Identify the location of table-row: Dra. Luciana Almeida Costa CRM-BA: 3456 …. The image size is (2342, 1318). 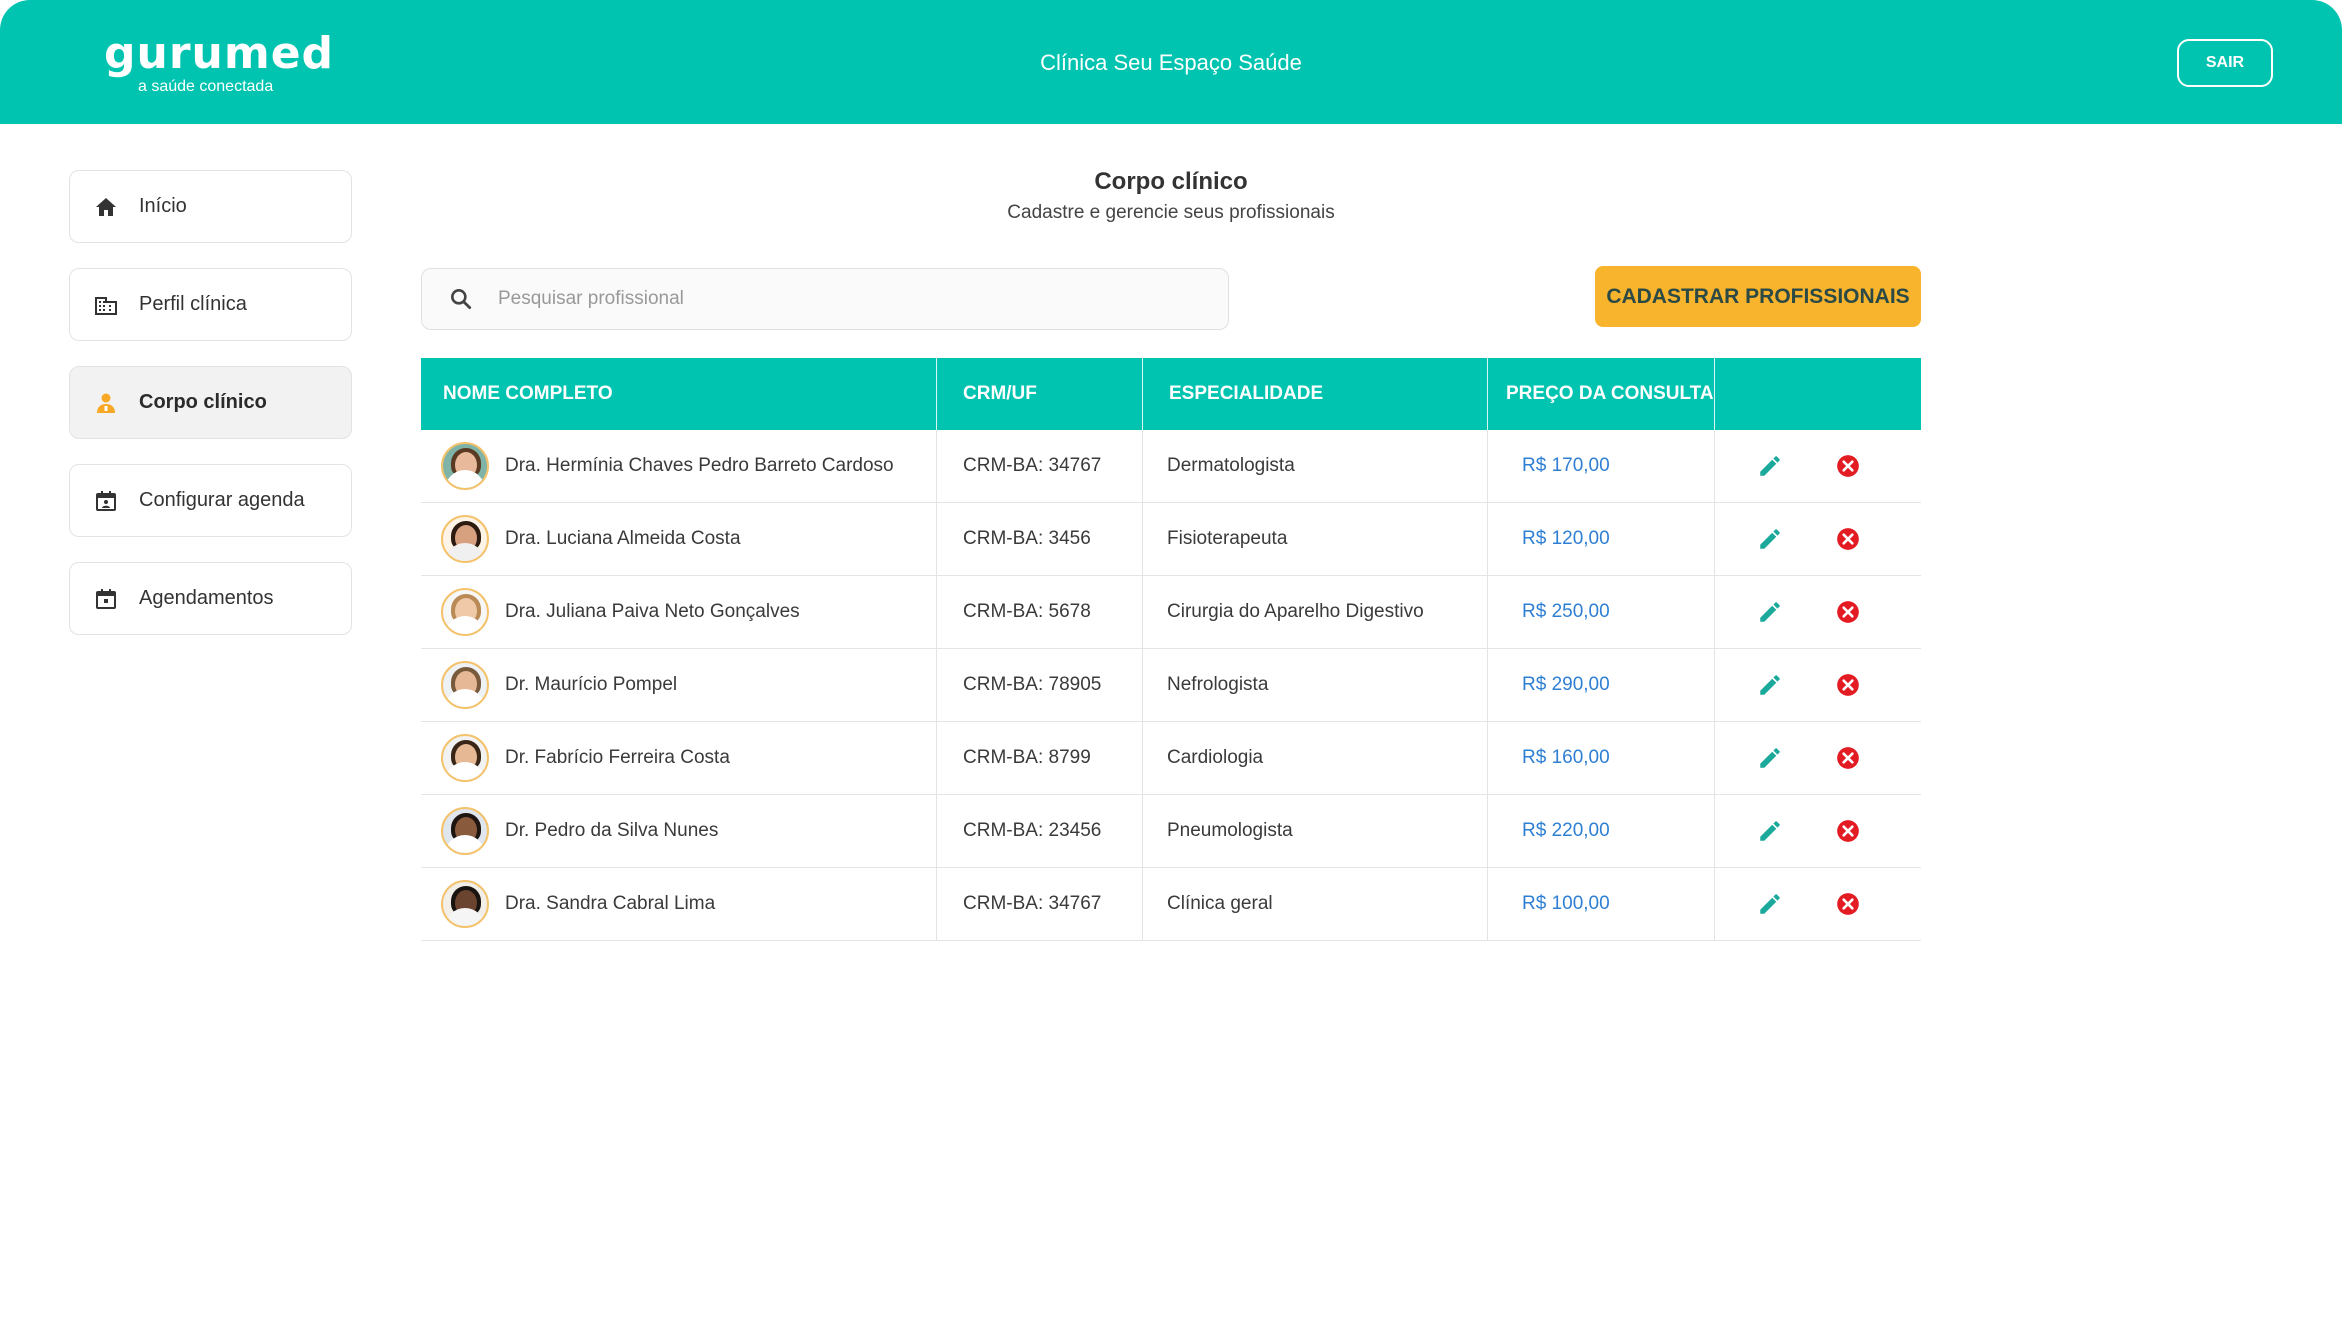
(1171, 539).